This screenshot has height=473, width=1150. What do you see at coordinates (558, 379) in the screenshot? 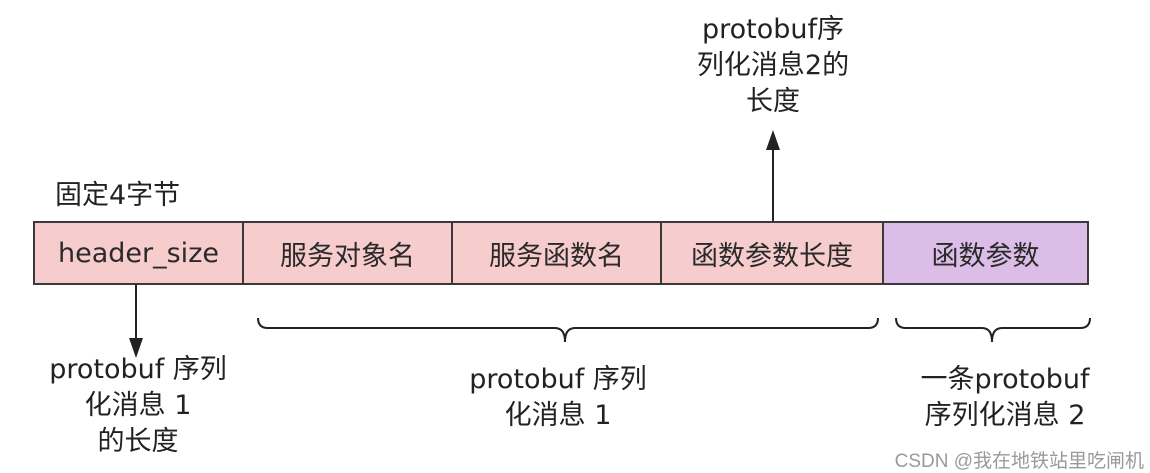
I see `middle-annotation-line-1: protobuf 序列` at bounding box center [558, 379].